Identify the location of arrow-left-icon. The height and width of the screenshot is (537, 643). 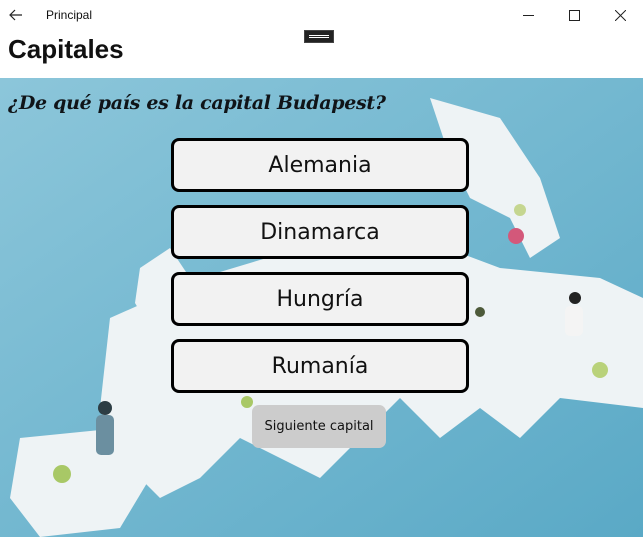
(15, 15).